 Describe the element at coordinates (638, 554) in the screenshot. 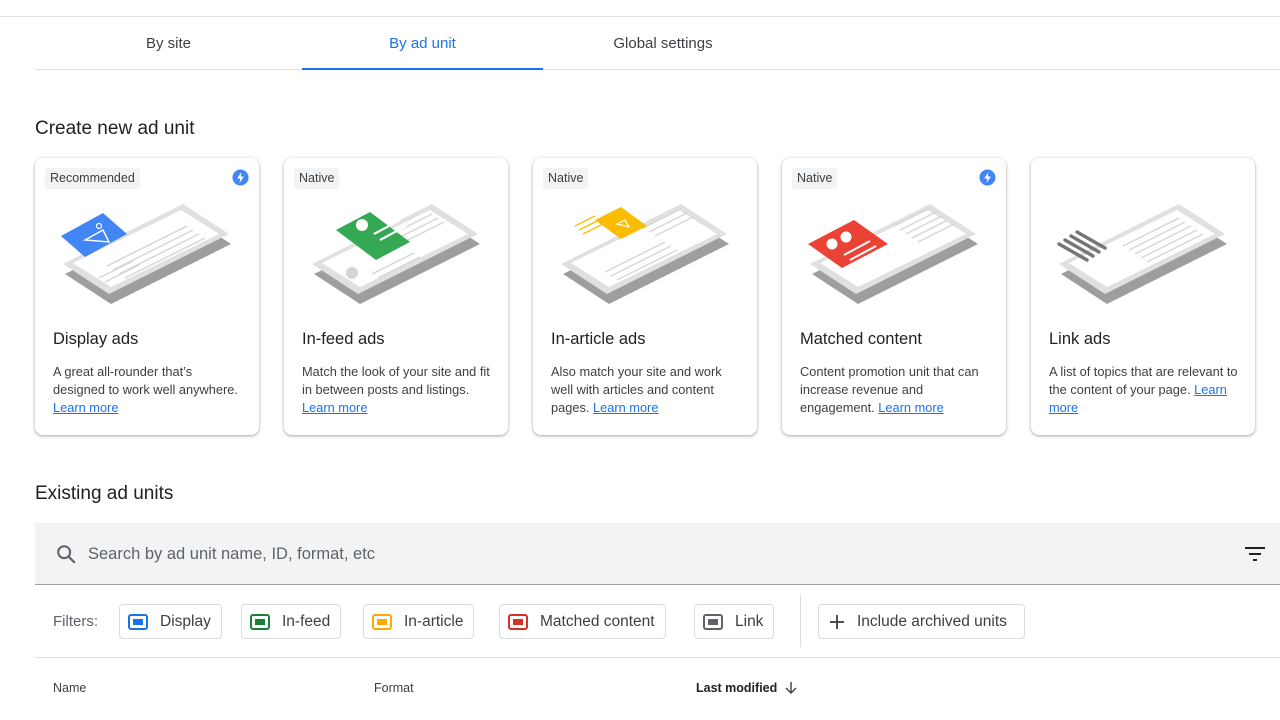

I see `search-input` at that location.